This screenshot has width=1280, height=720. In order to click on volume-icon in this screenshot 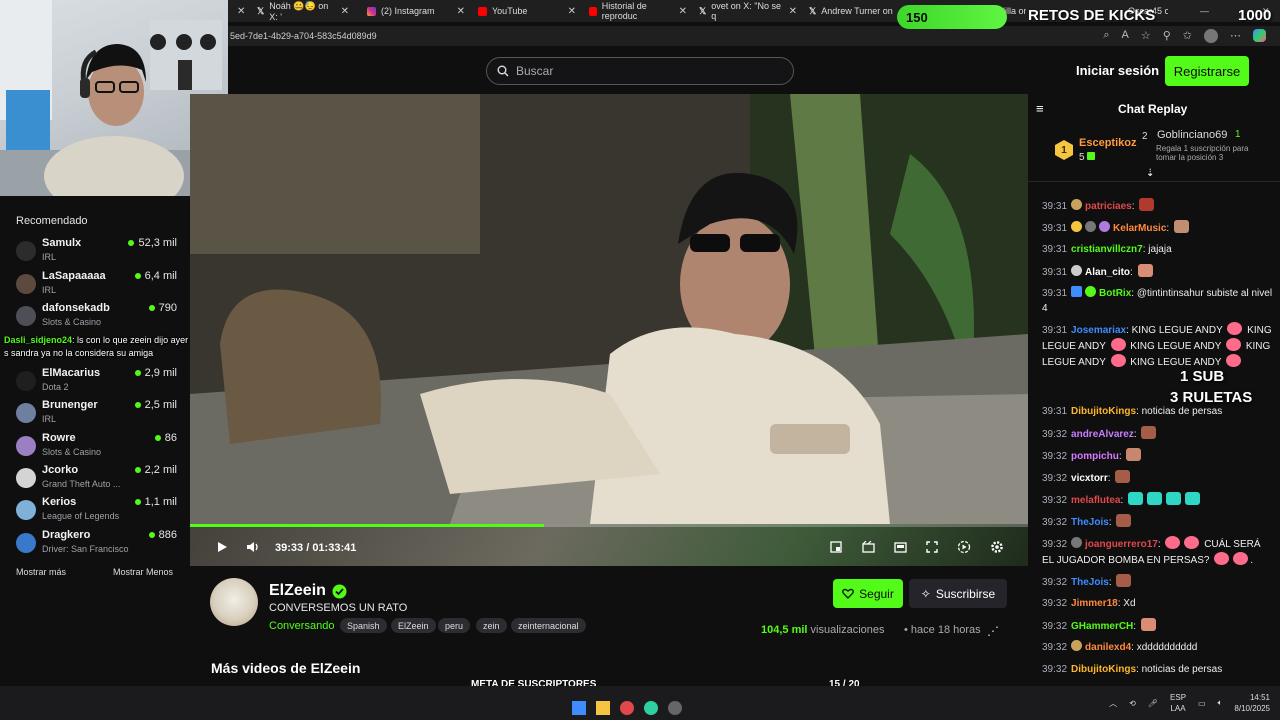, I will do `click(253, 547)`.